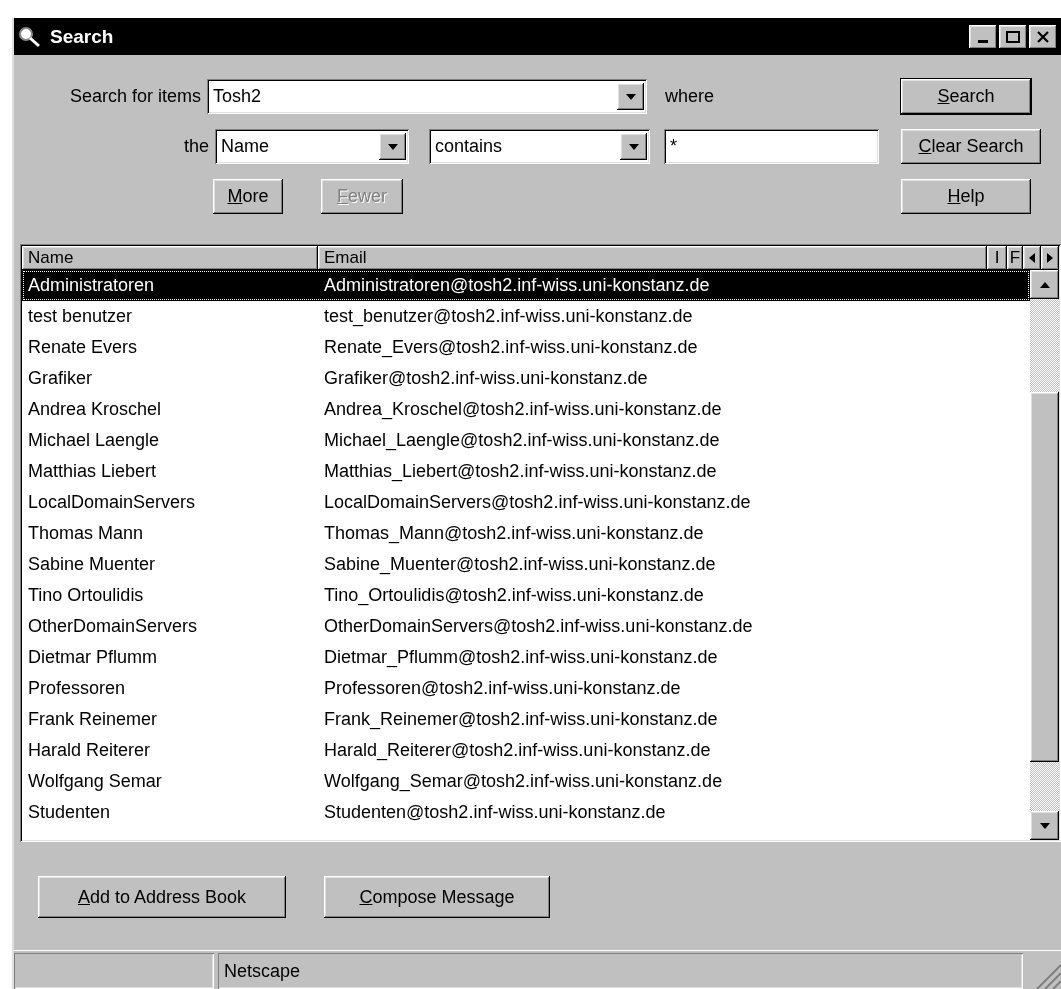 This screenshot has width=1061, height=989. I want to click on table-cell-text: Thomas_Mann@tosh2.inf-wiss.uni-konstanz.de, so click(513, 534).